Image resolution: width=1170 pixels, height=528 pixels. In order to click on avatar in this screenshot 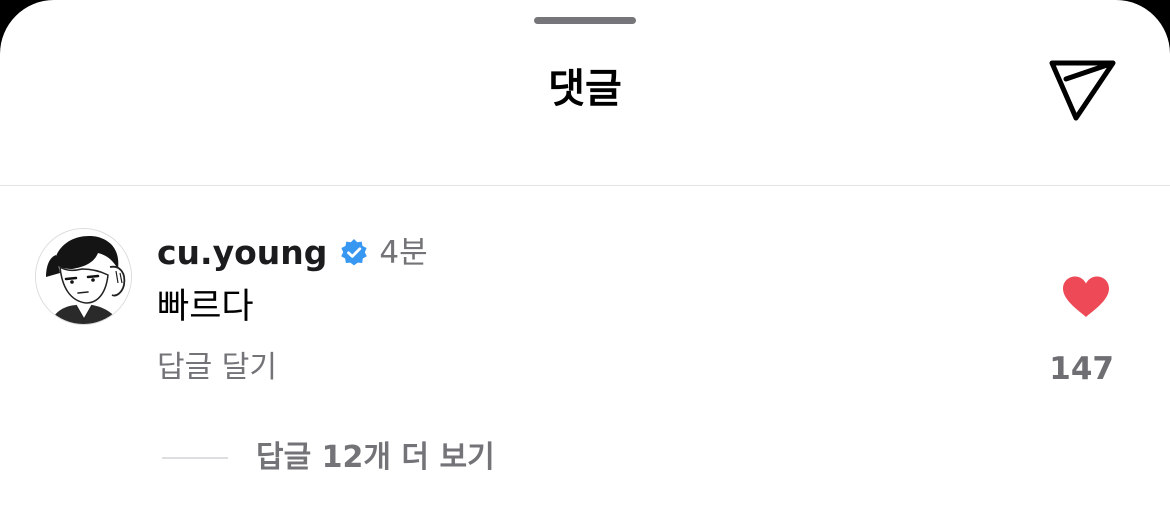, I will do `click(83, 276)`.